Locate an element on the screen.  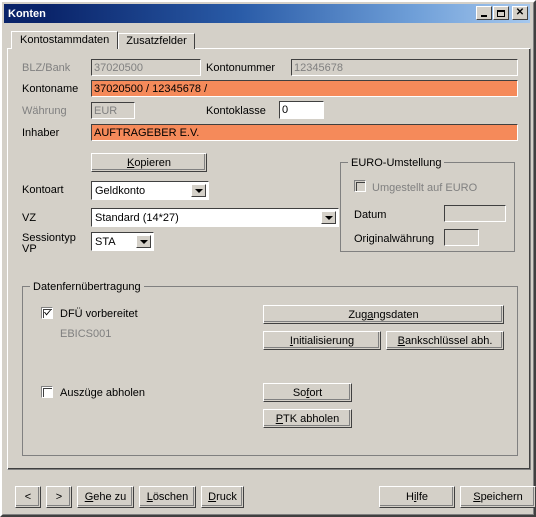
euro-group-title: EURO-Umstellung is located at coordinates (396, 163).